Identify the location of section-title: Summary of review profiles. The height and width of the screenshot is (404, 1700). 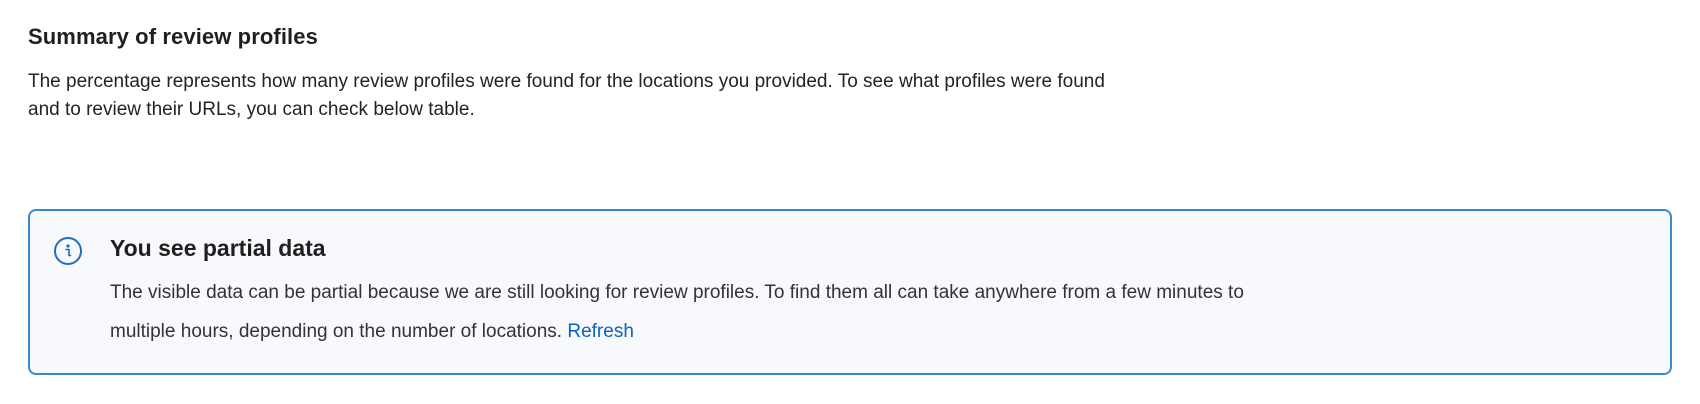
(173, 36).